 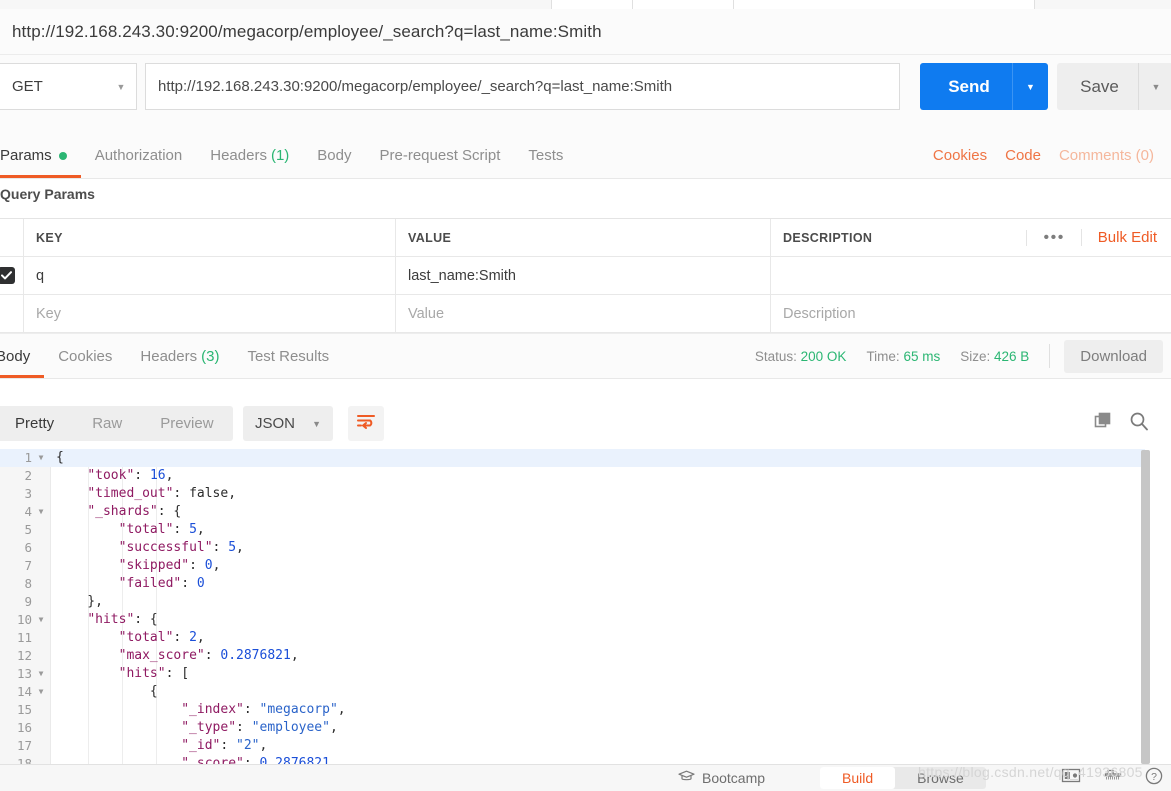 What do you see at coordinates (430, 237) in the screenshot?
I see `header-value-label: VALUE` at bounding box center [430, 237].